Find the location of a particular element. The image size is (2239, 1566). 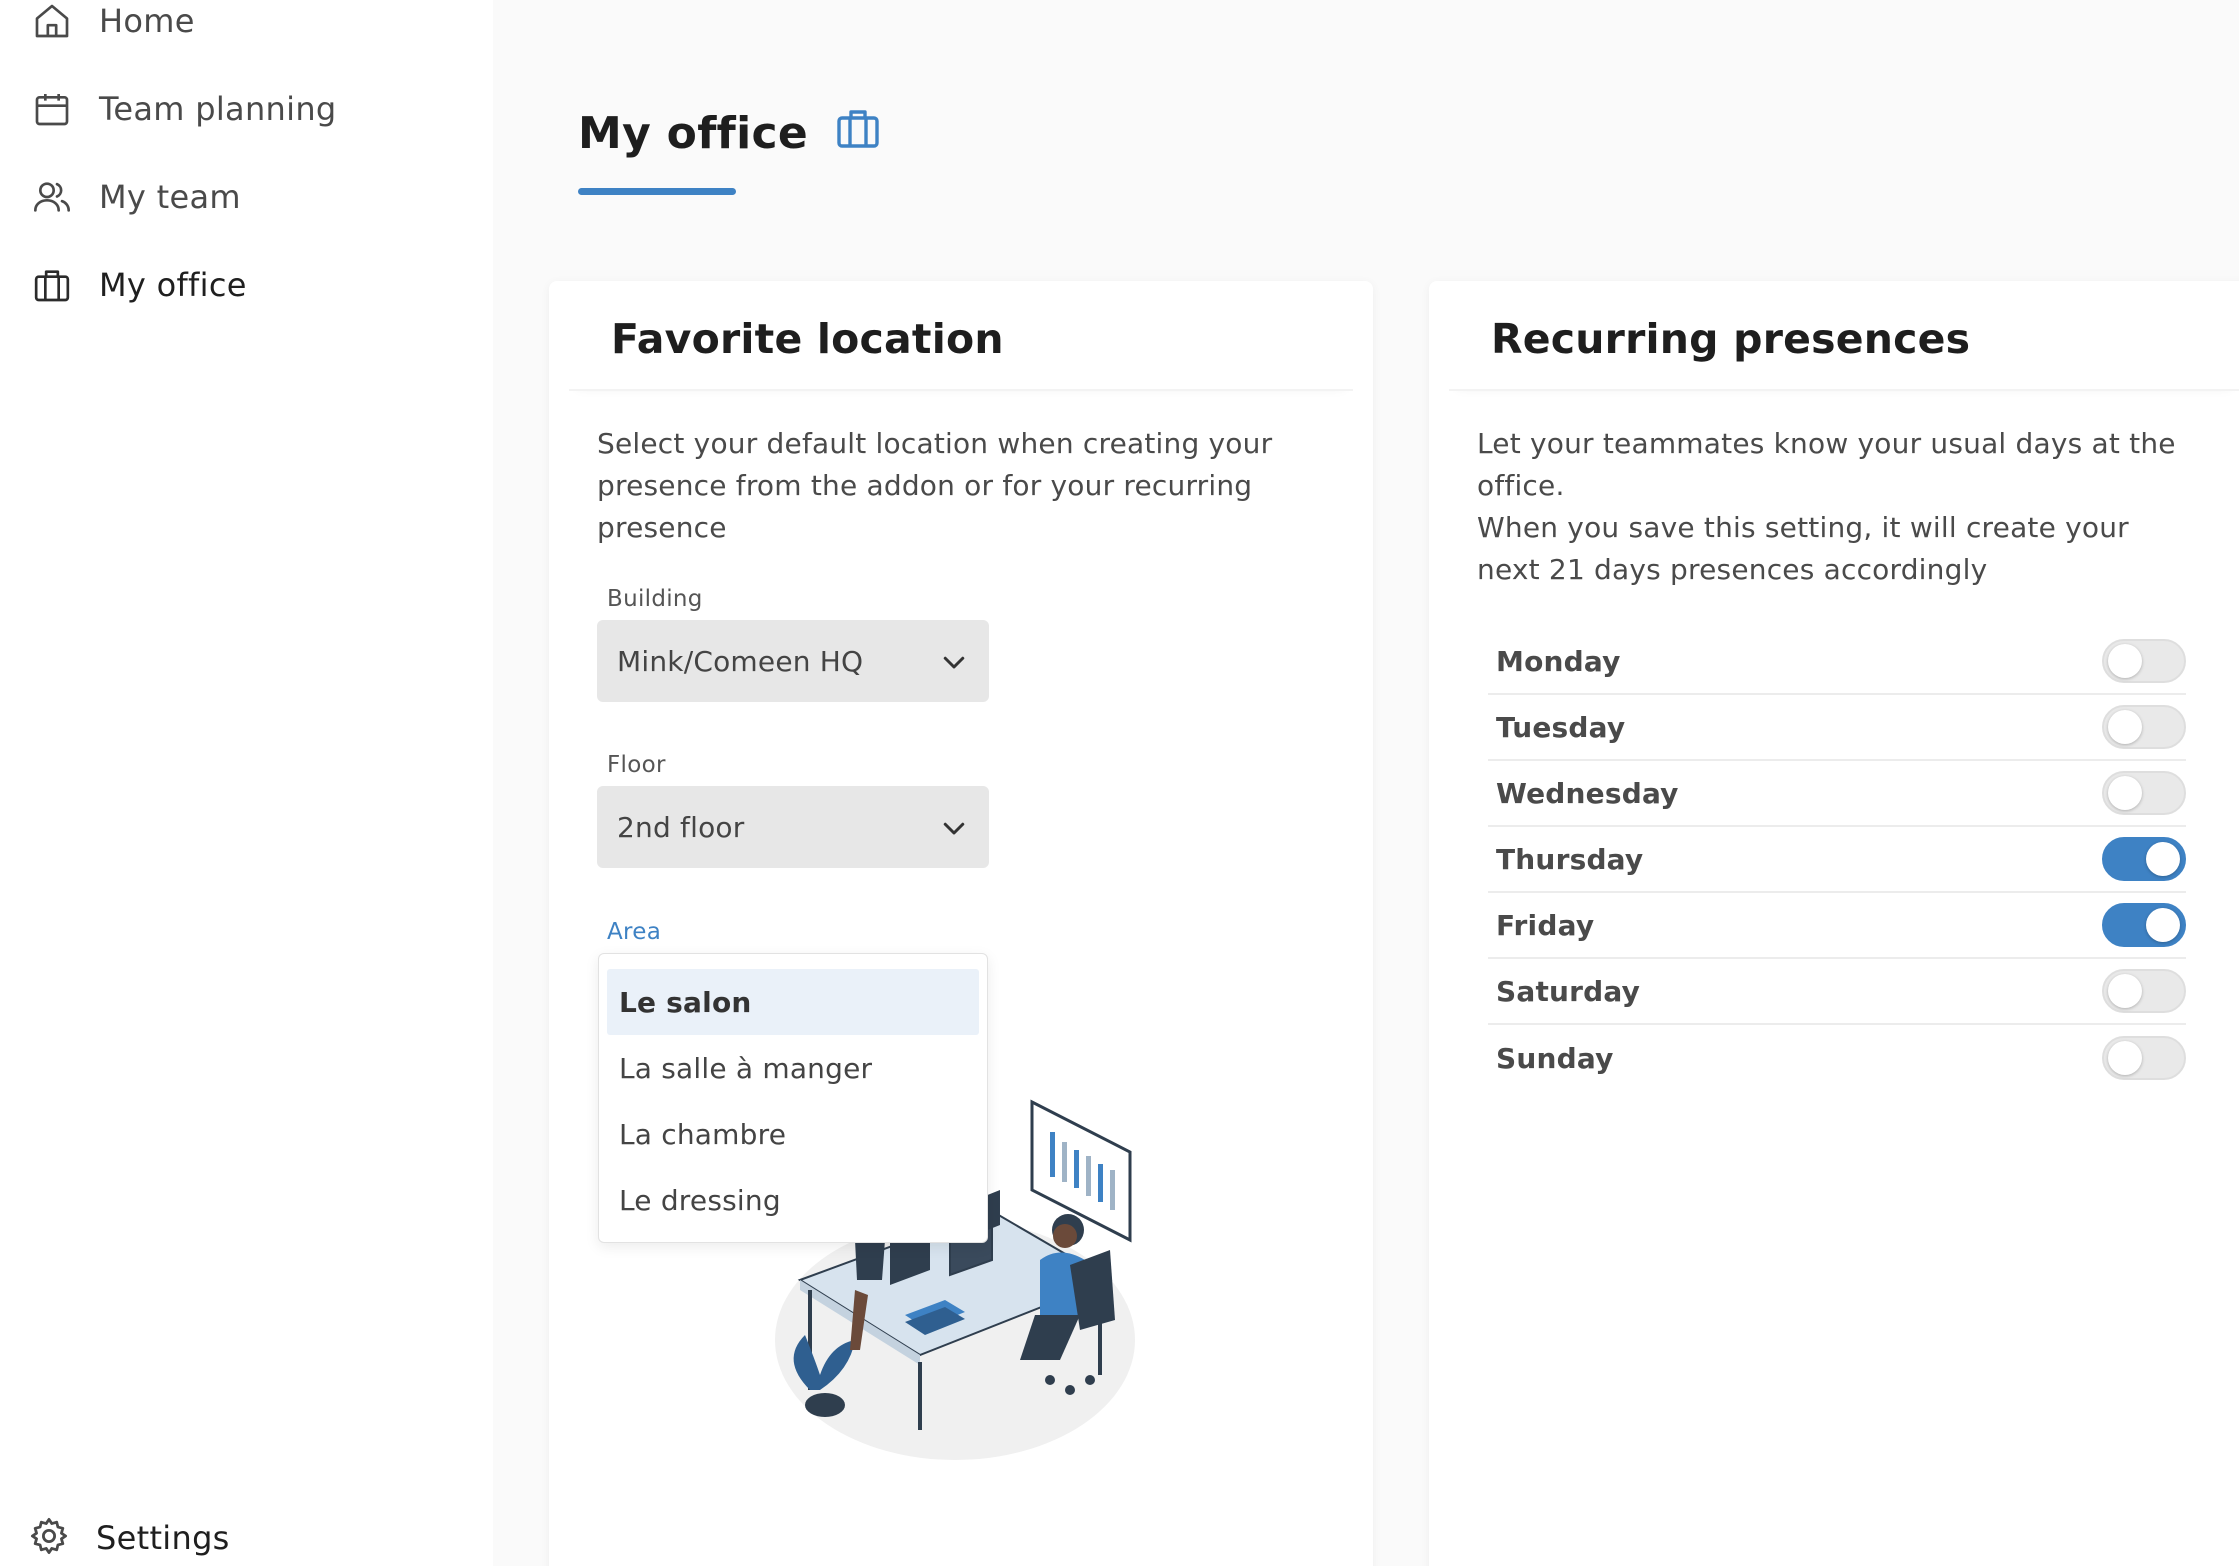

floor-select-value: 2nd floor is located at coordinates (681, 827).